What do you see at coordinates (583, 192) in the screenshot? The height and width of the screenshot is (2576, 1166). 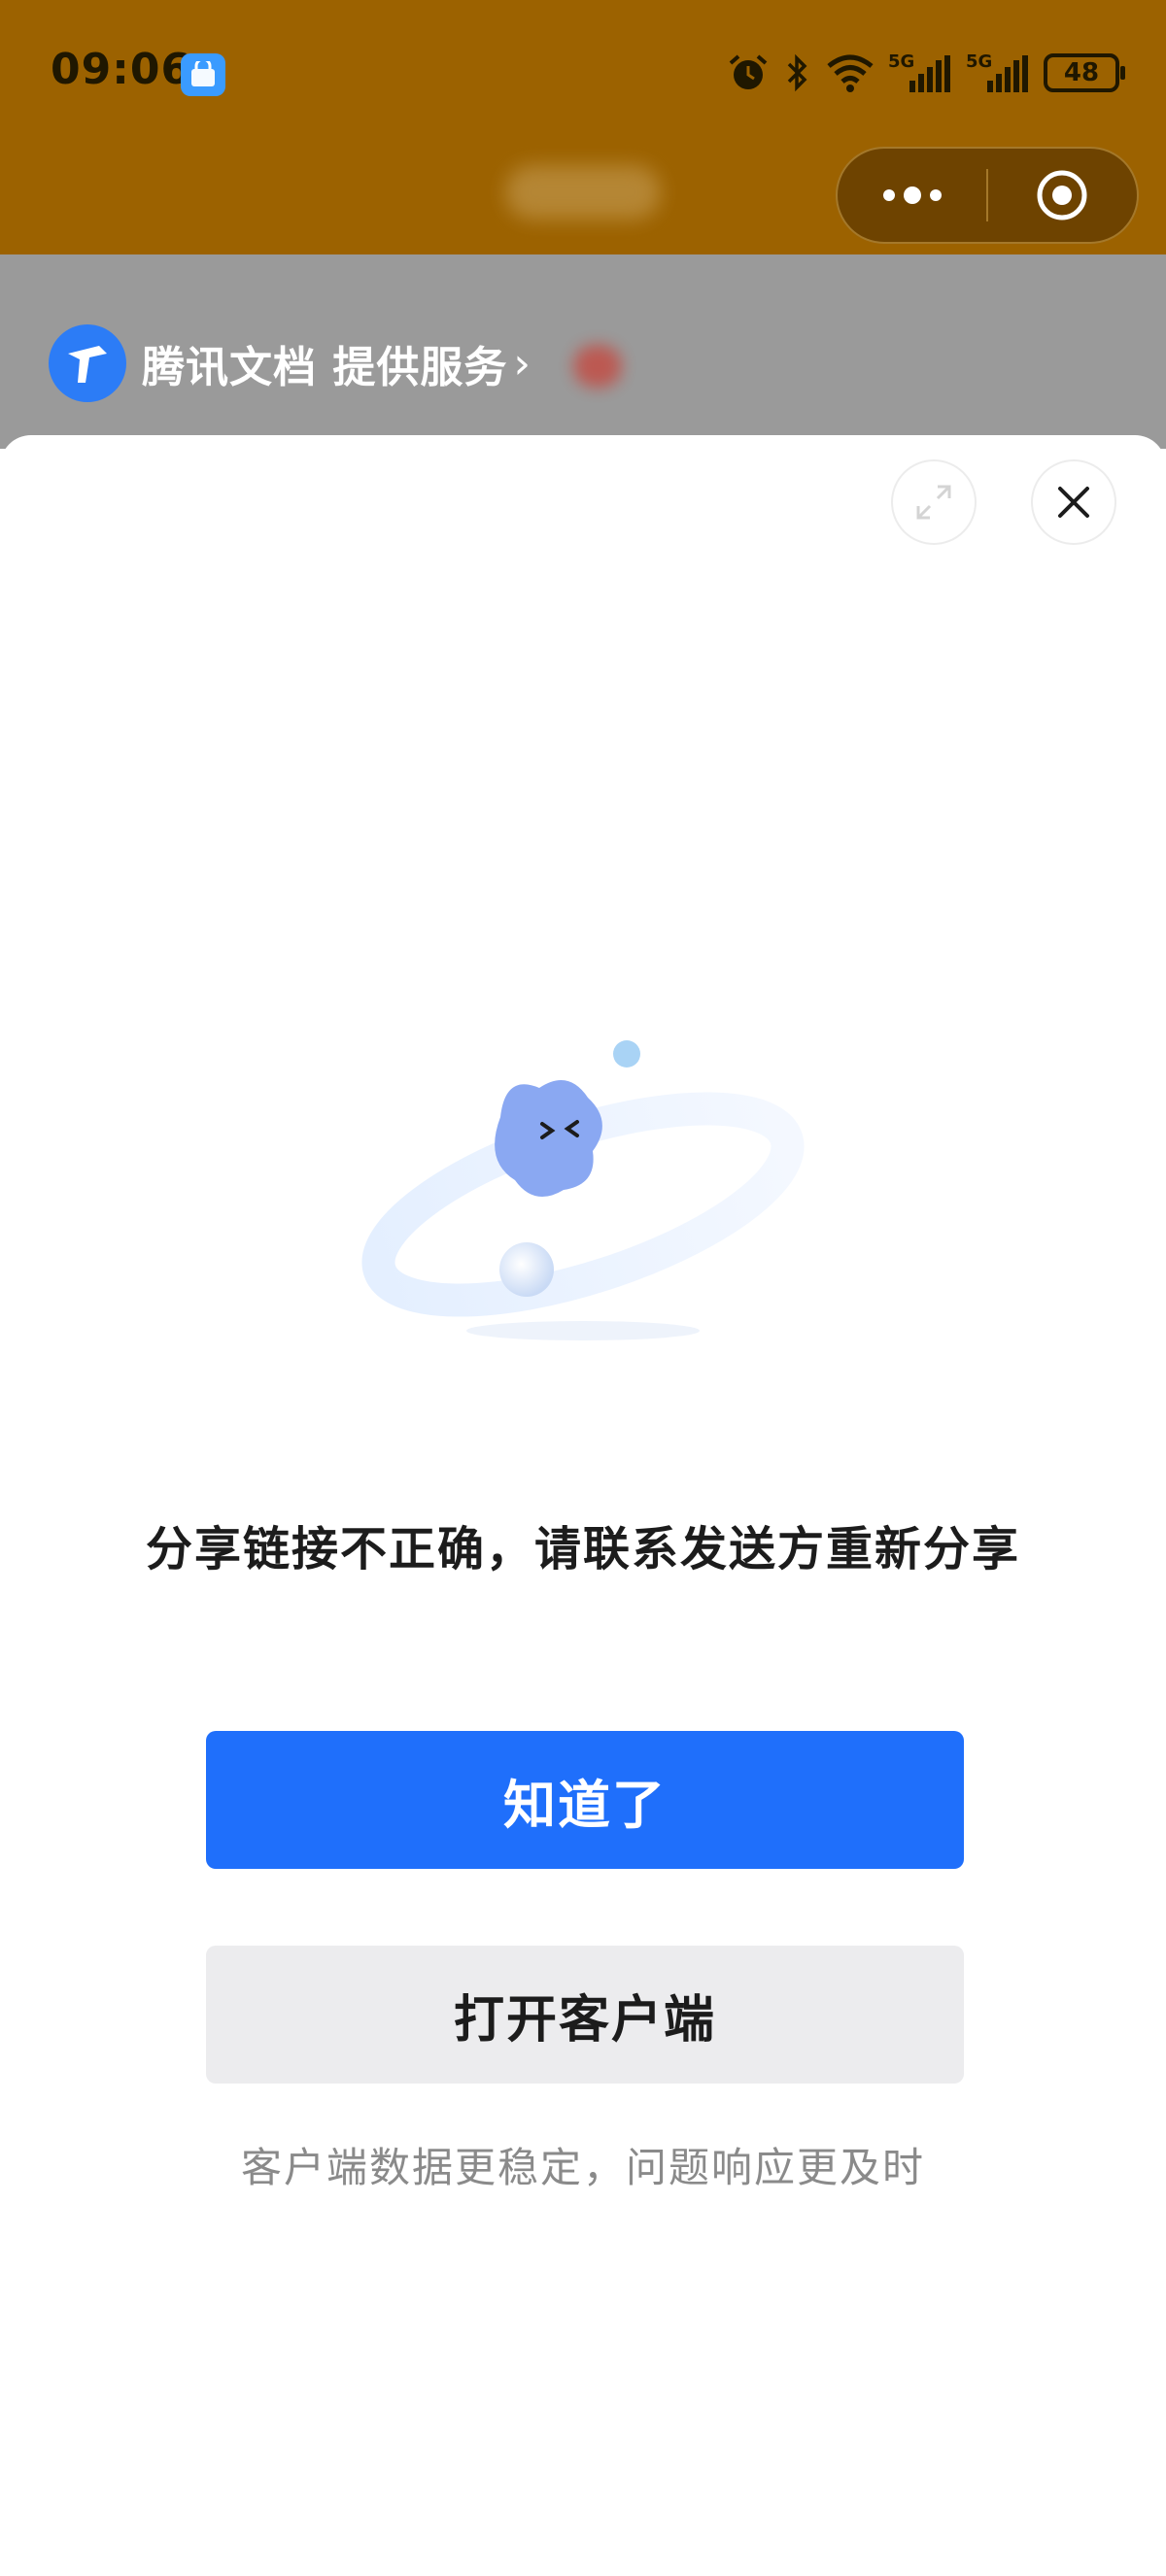 I see `blurred-title` at bounding box center [583, 192].